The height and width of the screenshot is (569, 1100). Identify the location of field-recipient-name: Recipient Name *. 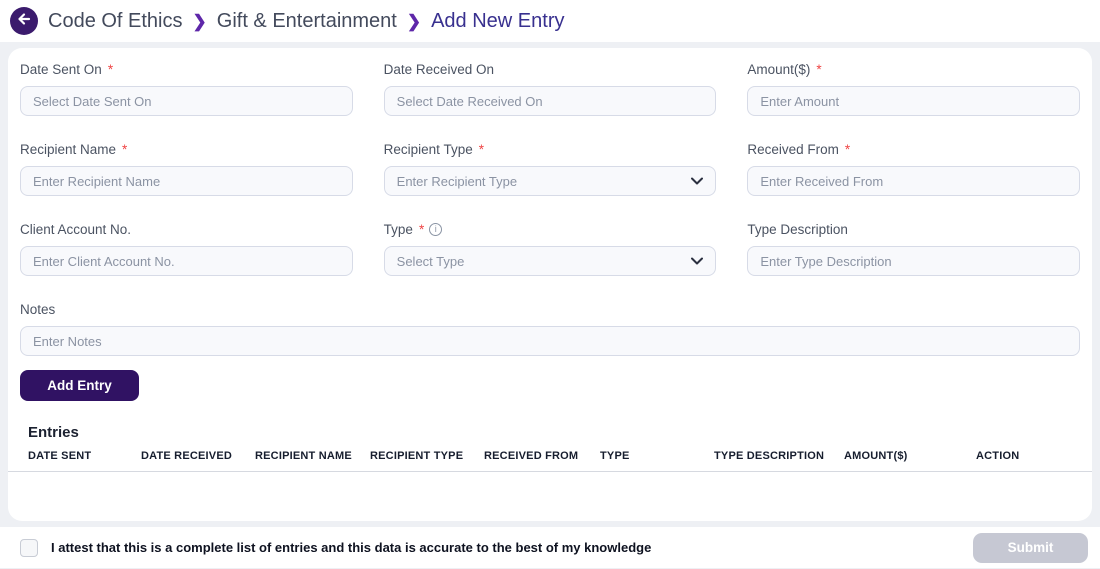
(186, 169).